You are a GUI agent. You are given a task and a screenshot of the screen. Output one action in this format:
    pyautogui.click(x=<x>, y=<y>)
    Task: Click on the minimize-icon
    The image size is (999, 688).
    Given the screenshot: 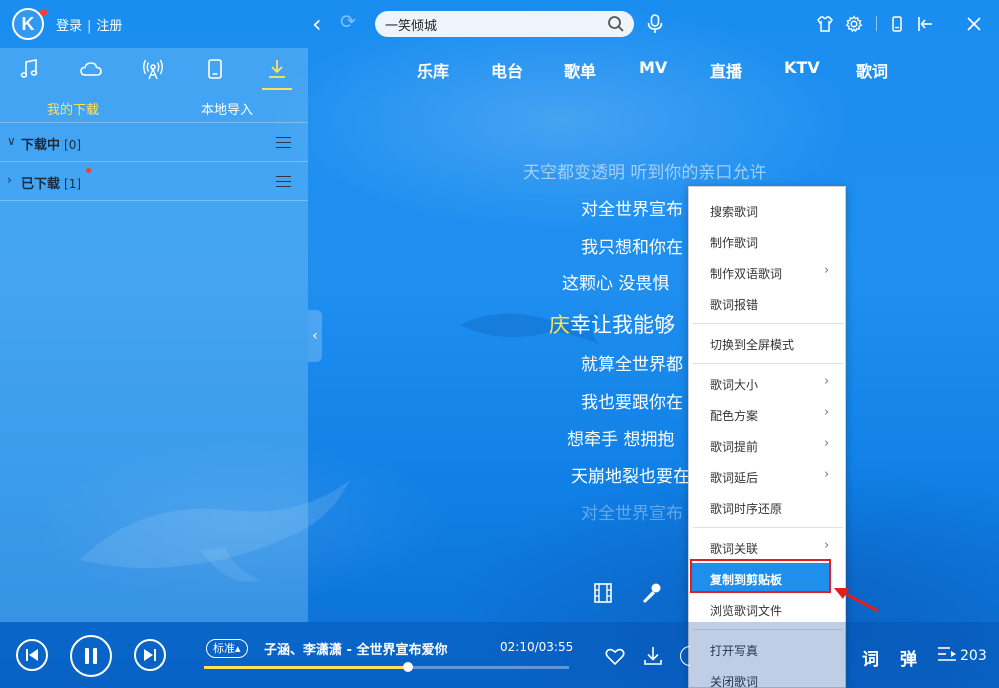 What is the action you would take?
    pyautogui.click(x=925, y=24)
    